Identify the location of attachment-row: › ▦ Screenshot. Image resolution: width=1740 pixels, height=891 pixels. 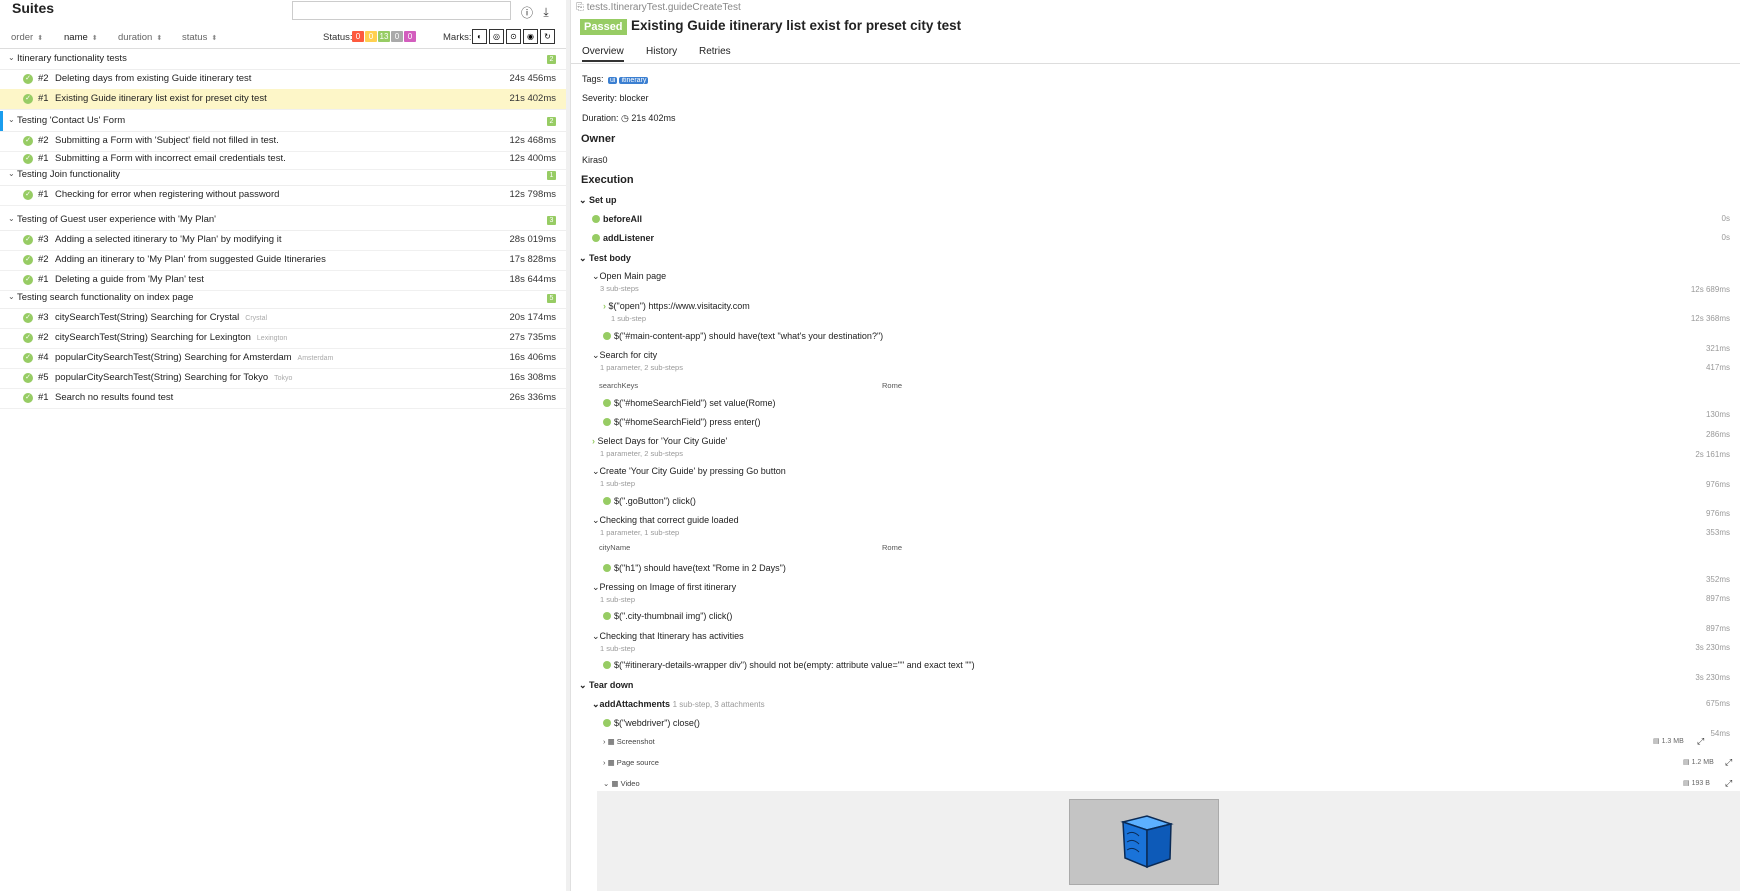
(629, 741).